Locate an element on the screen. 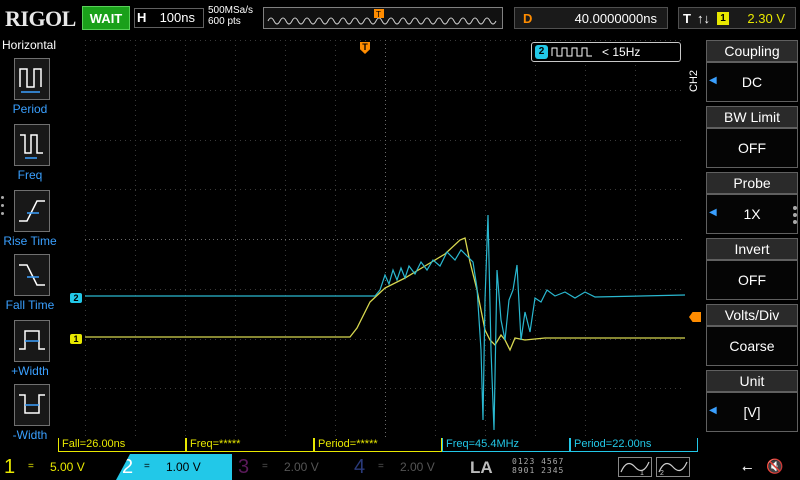 This screenshot has height=480, width=800. acquisition-info: 500MSa/s 600 pts is located at coordinates (230, 16).